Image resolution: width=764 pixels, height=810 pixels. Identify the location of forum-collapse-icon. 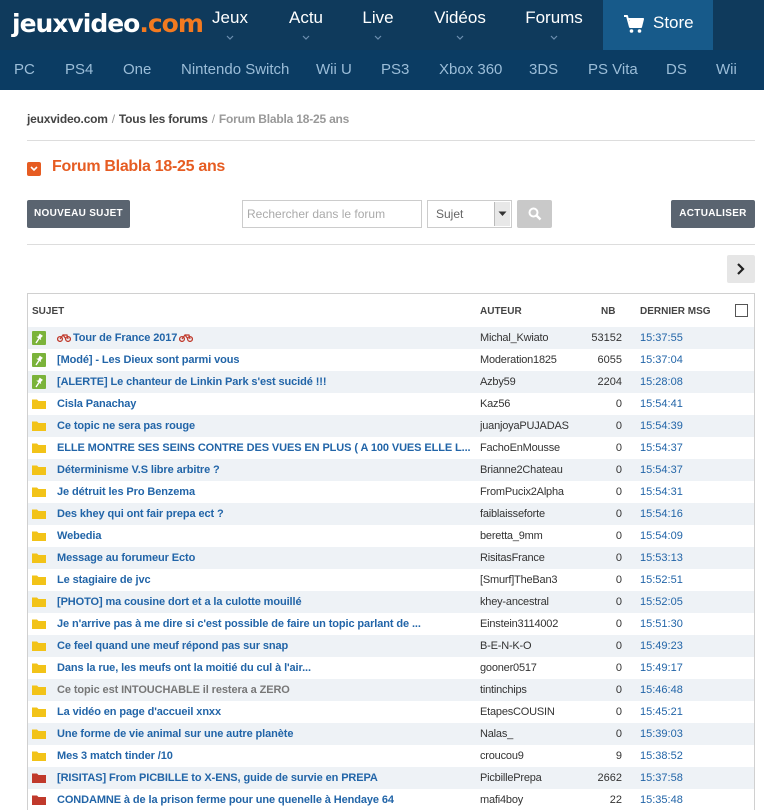
(34, 169).